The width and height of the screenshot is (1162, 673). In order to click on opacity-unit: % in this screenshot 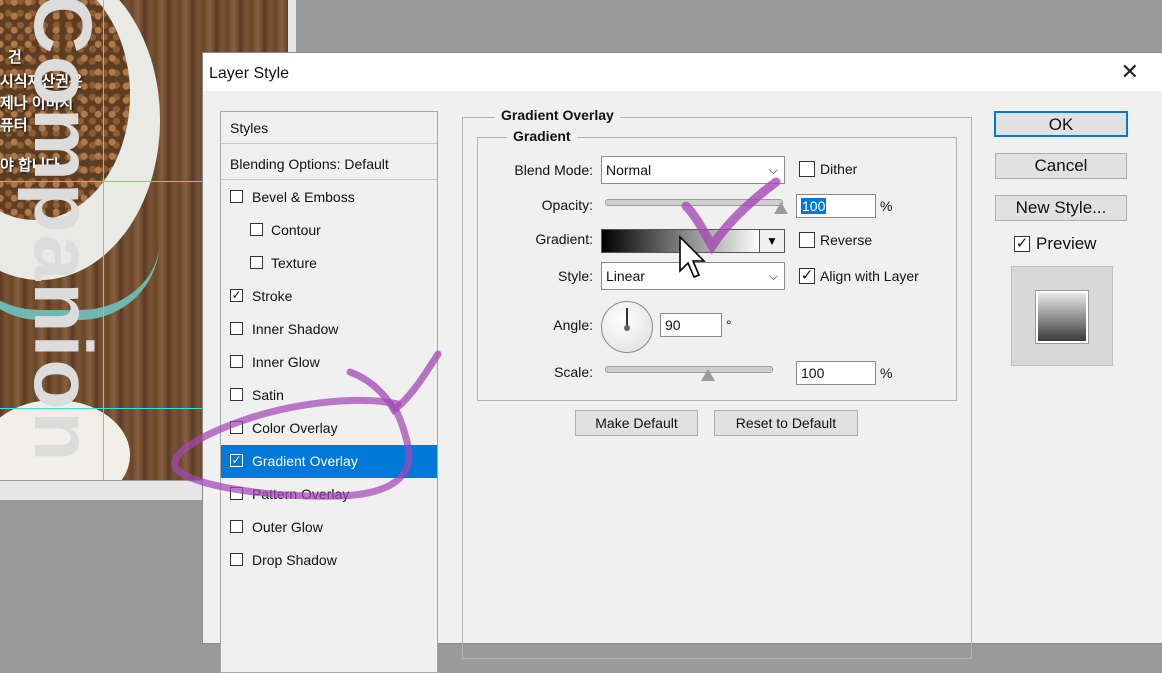, I will do `click(886, 206)`.